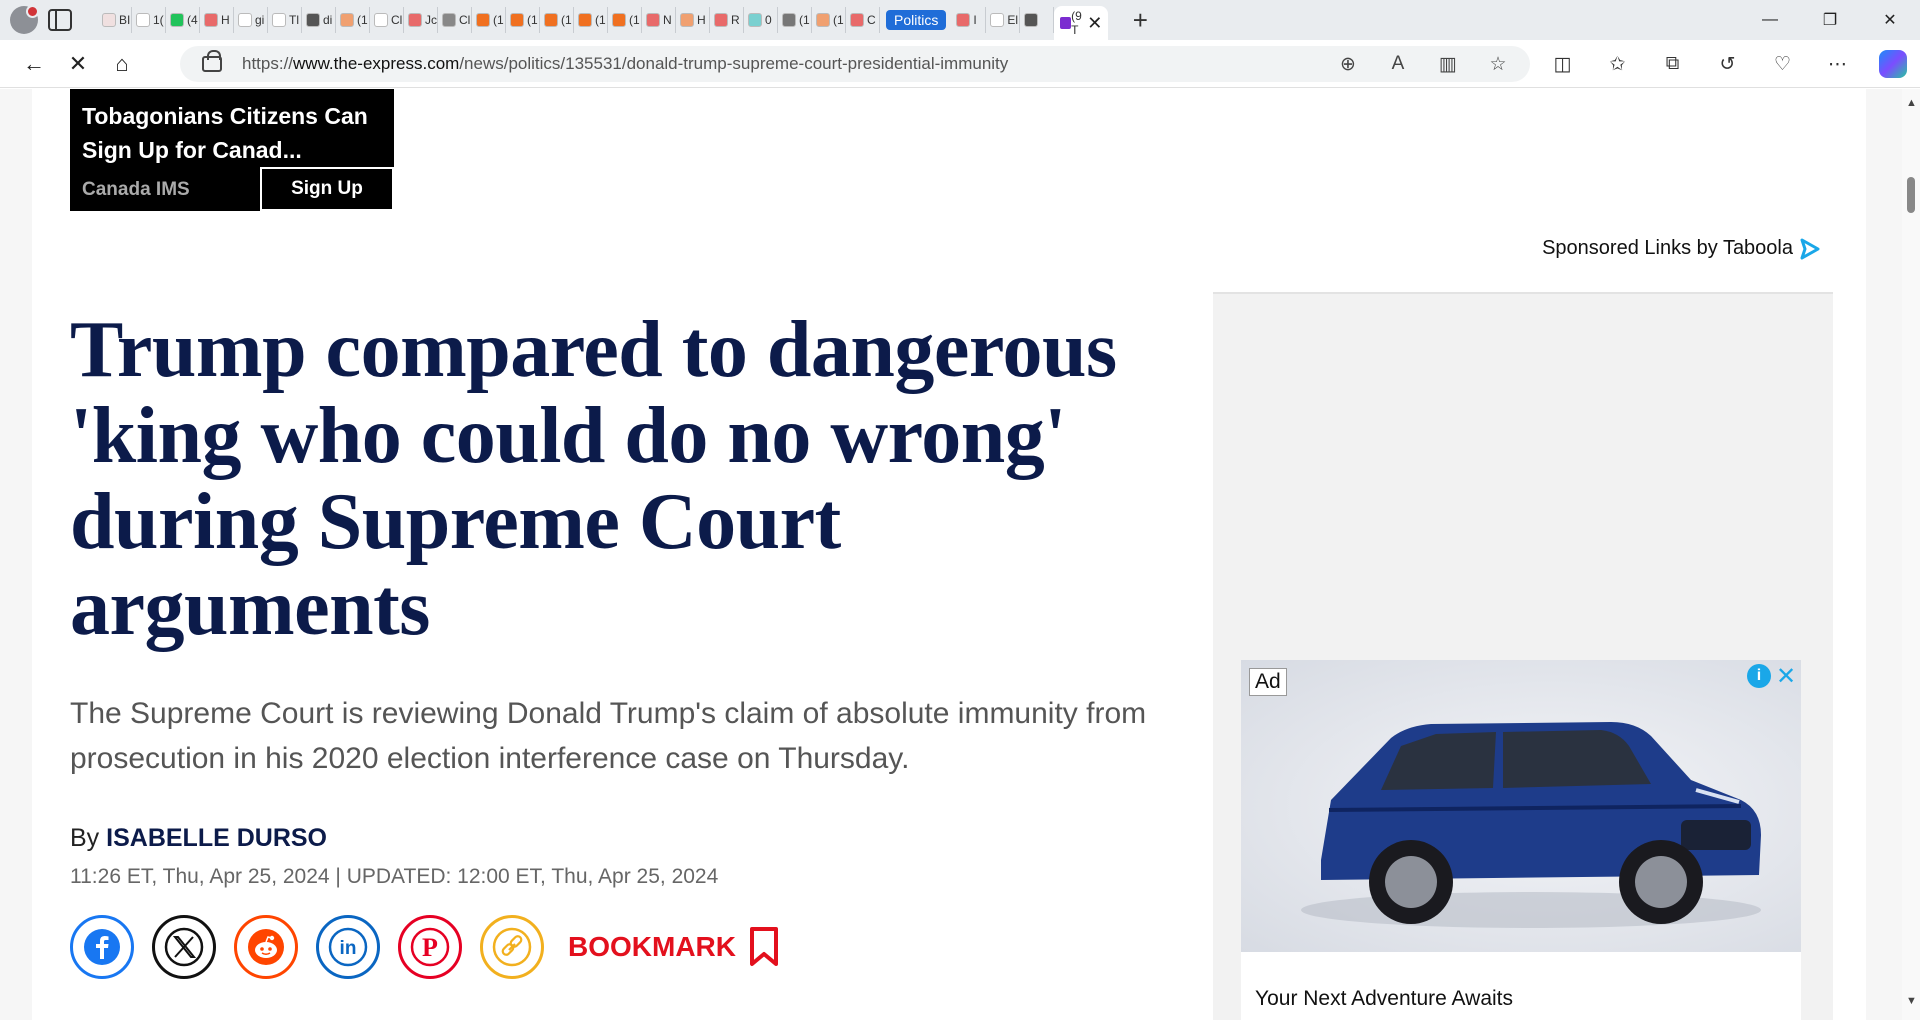 The width and height of the screenshot is (1920, 1020). I want to click on scroll-down-arrow-icon: ▼, so click(1911, 1001).